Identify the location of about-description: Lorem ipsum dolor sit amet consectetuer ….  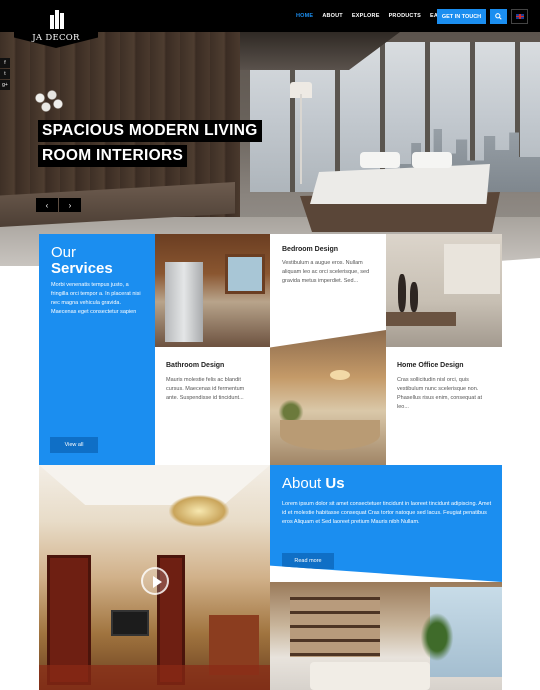
(387, 513).